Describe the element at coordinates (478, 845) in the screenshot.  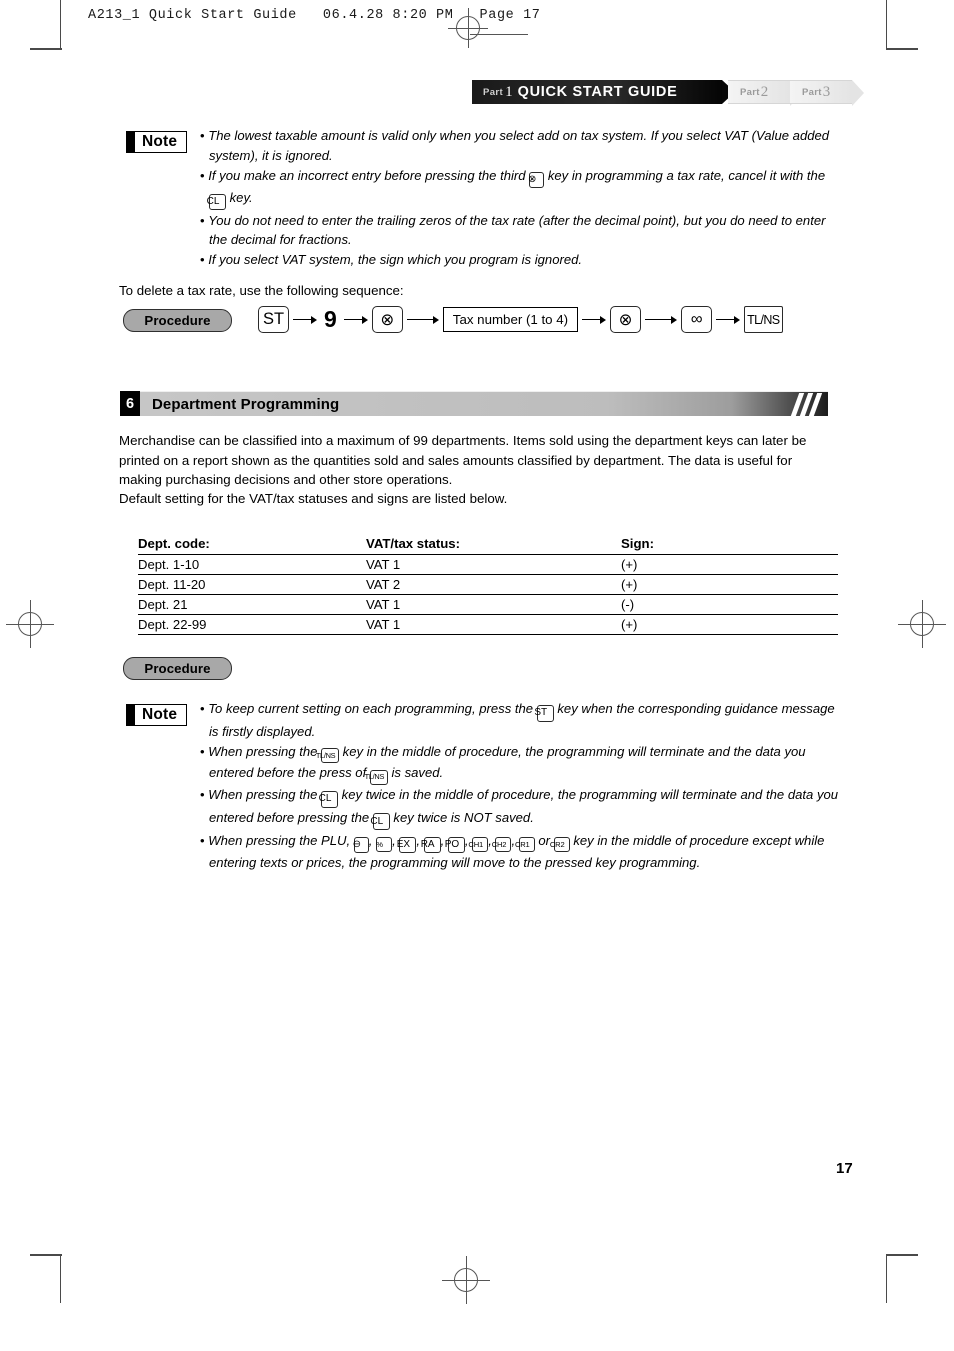
I see `key-glyph-ch1: CH1` at that location.